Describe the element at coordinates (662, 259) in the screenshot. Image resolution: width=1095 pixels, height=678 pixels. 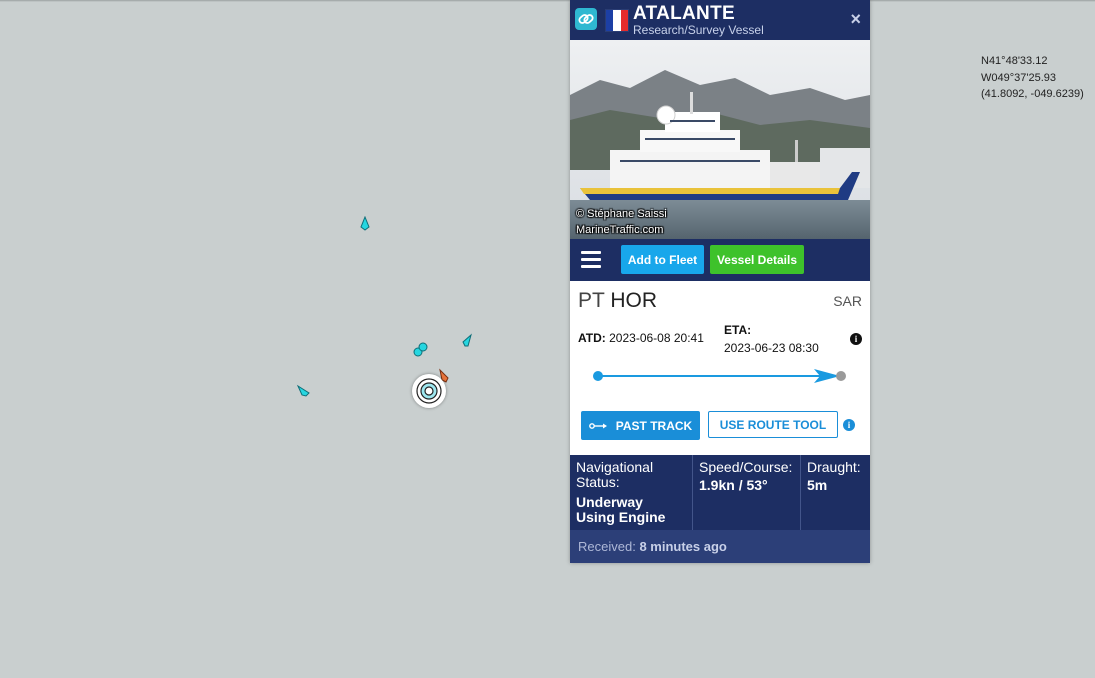
I see `add-to-fleet-button: Add to Fleet` at that location.